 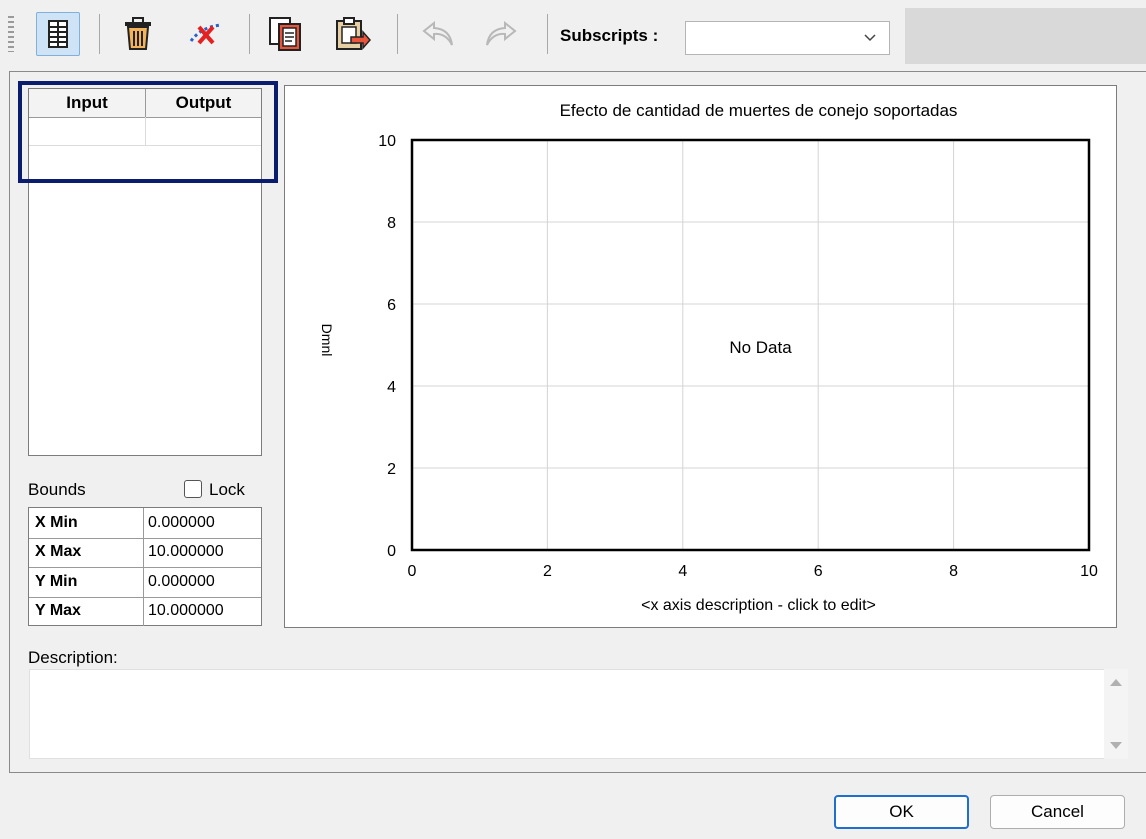 I want to click on x-tick-label: 8, so click(x=953, y=571).